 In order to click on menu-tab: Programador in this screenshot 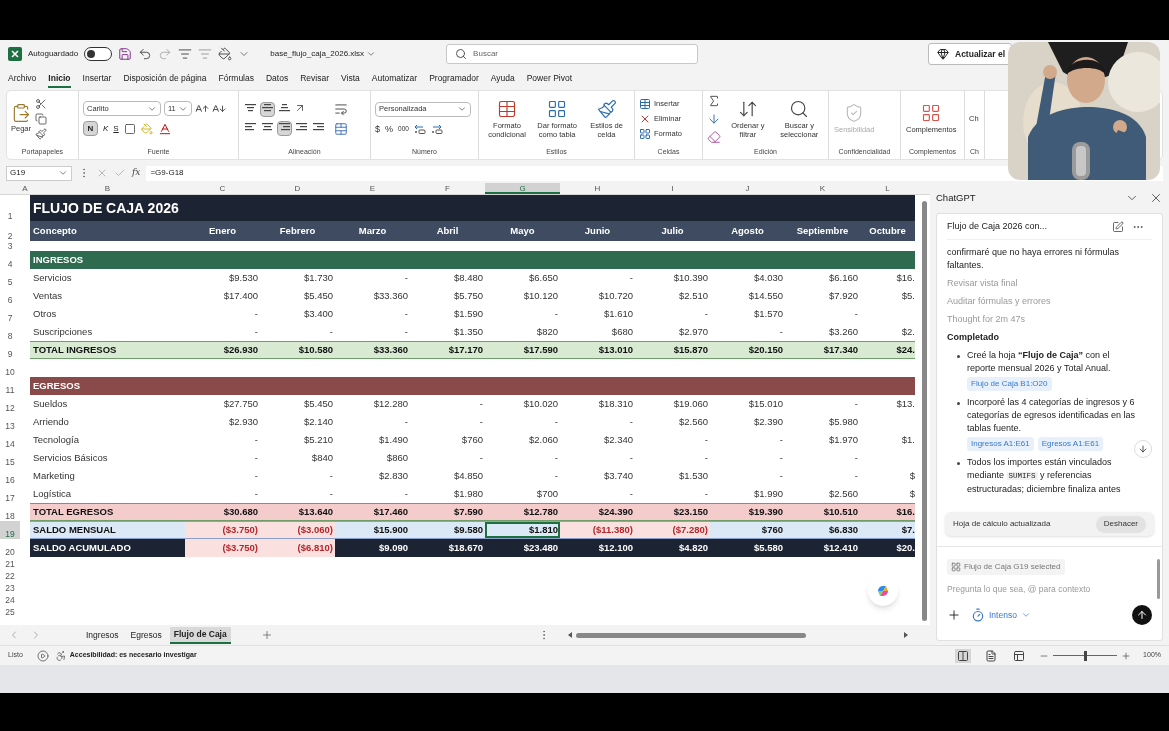, I will do `click(454, 79)`.